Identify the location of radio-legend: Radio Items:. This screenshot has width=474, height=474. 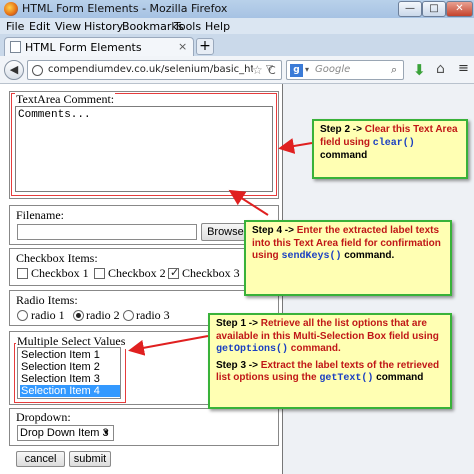
(47, 300).